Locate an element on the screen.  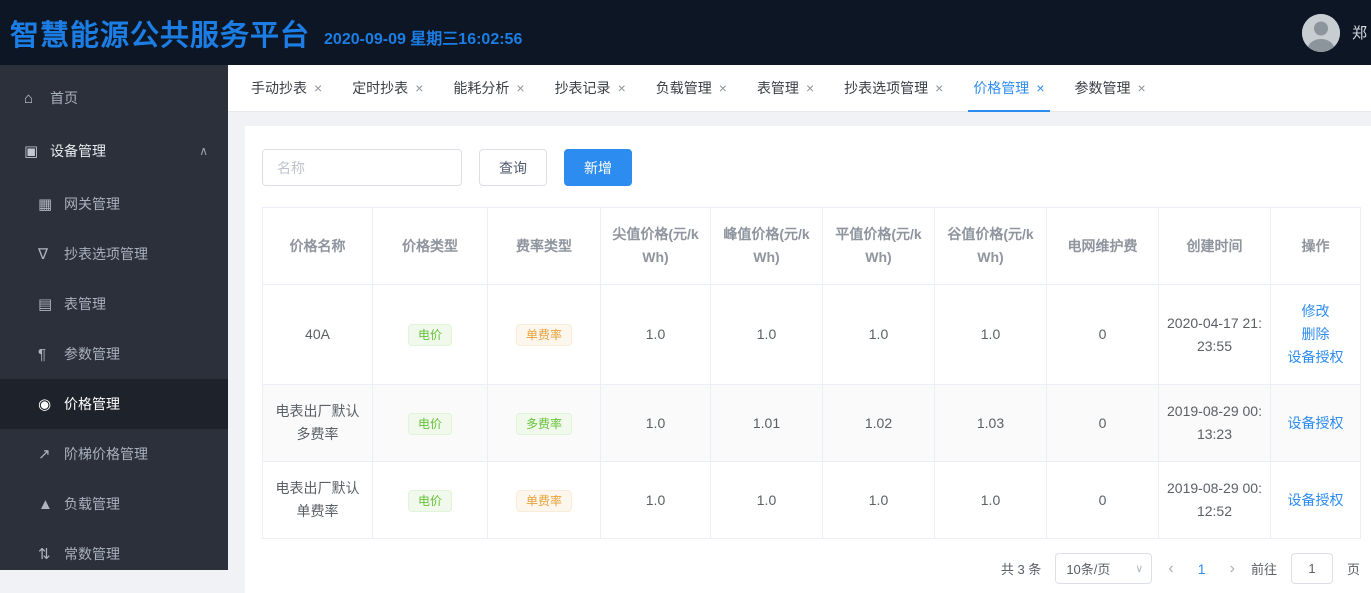
action-delete: 删除 is located at coordinates (1316, 334).